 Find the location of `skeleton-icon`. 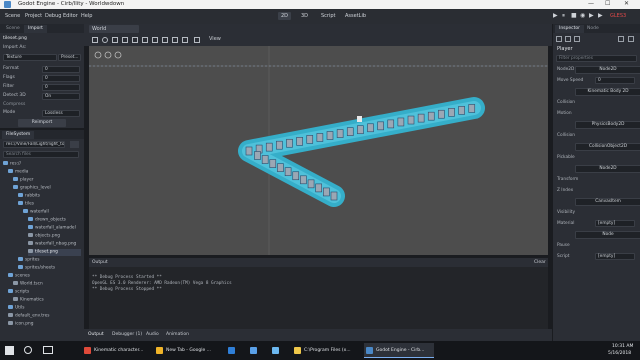

skeleton-icon is located at coordinates (185, 40).